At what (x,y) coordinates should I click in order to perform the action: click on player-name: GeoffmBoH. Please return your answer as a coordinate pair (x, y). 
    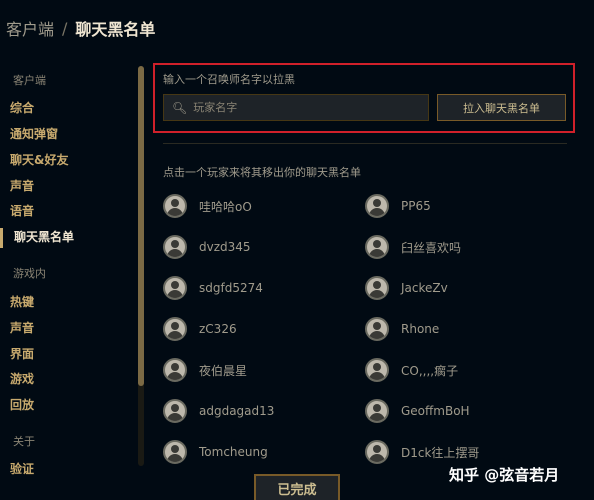
    Looking at the image, I should click on (435, 411).